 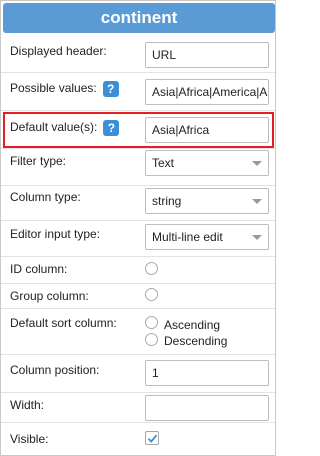 What do you see at coordinates (207, 55) in the screenshot?
I see `displayed-header-input: URL` at bounding box center [207, 55].